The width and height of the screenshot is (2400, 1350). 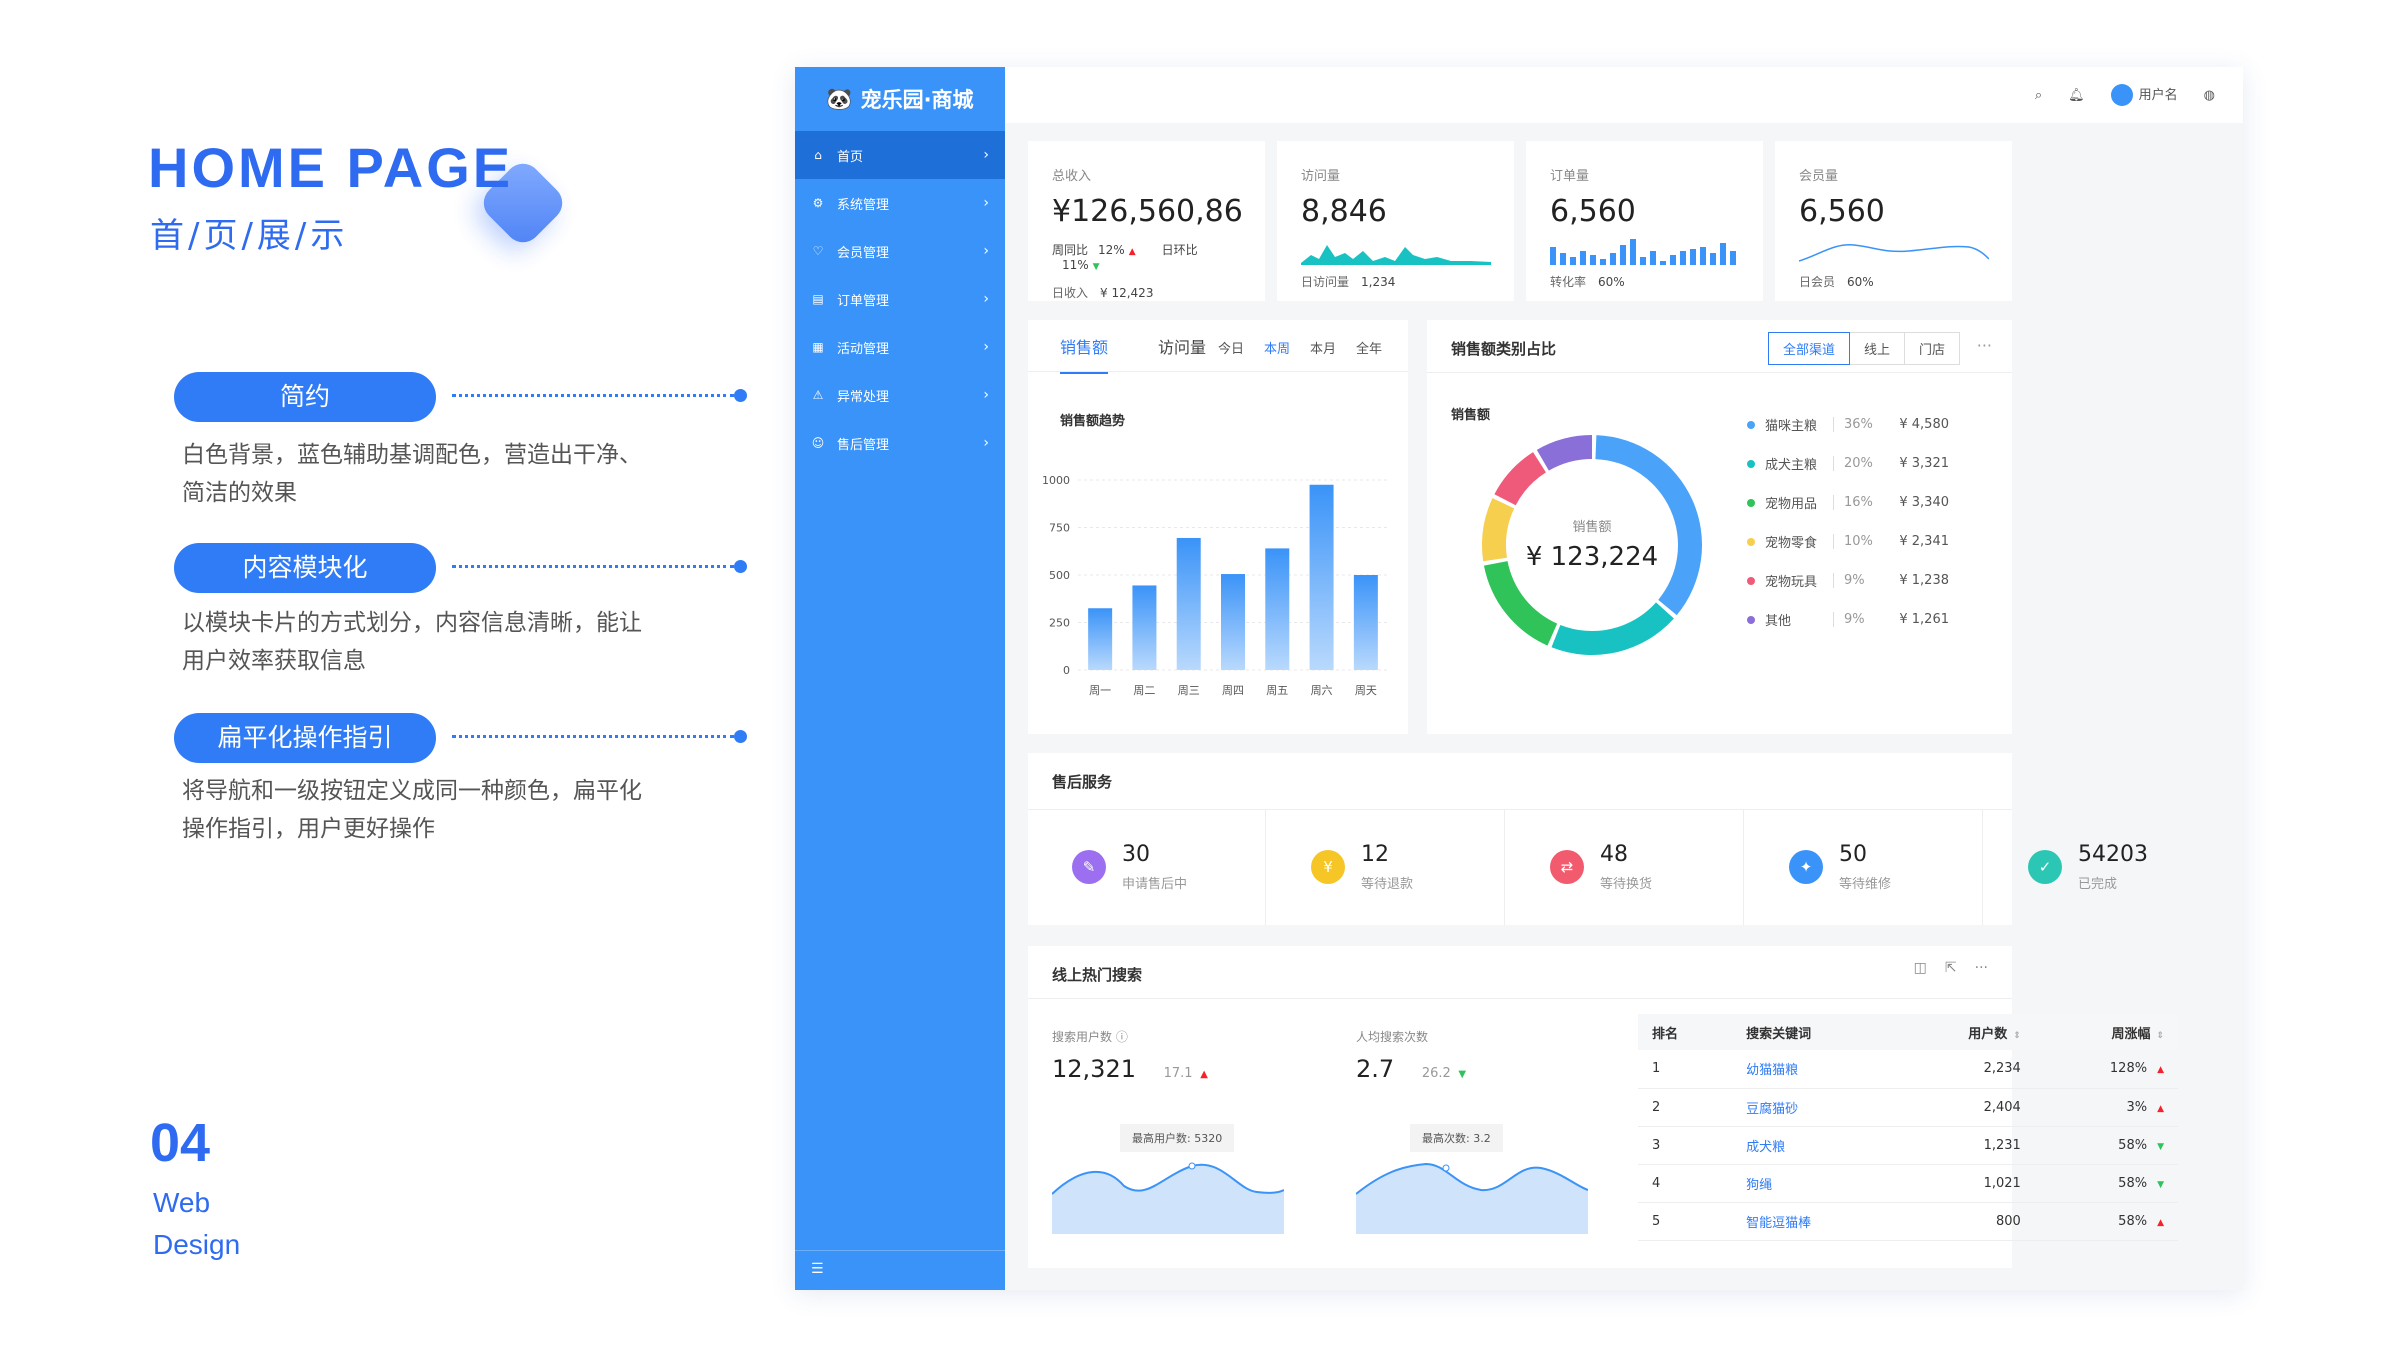 What do you see at coordinates (1231, 347) in the screenshot?
I see `range-tab: 今日` at bounding box center [1231, 347].